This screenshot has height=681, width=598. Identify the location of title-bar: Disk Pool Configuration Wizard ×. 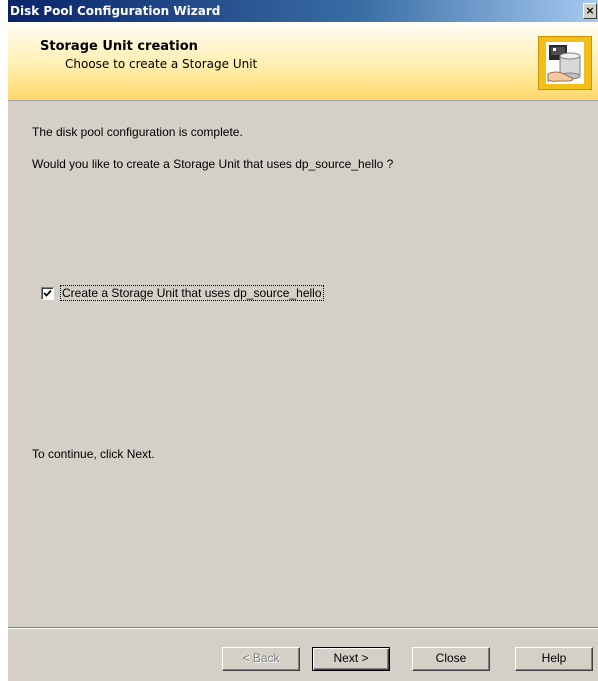
(303, 11).